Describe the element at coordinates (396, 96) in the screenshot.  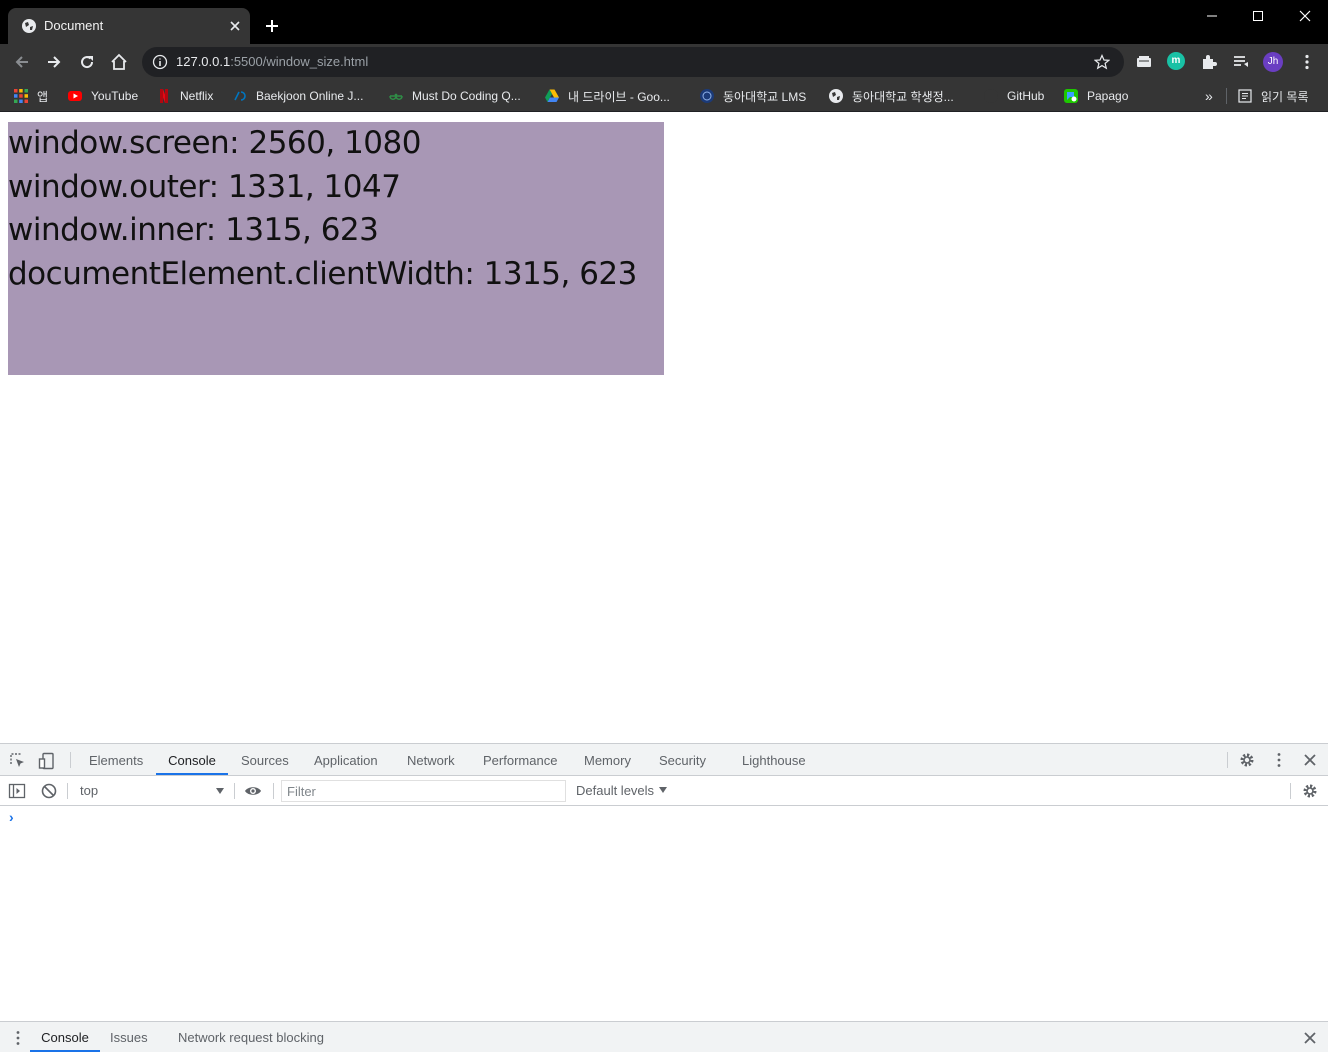
I see `geeksforgeeks-icon` at that location.